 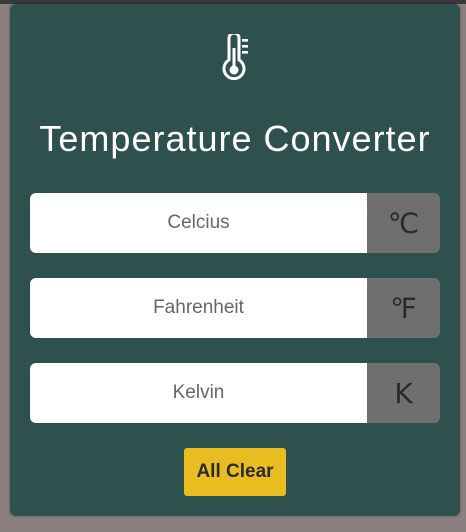 What do you see at coordinates (403, 308) in the screenshot?
I see `fahrenheit-unit-label: ℉` at bounding box center [403, 308].